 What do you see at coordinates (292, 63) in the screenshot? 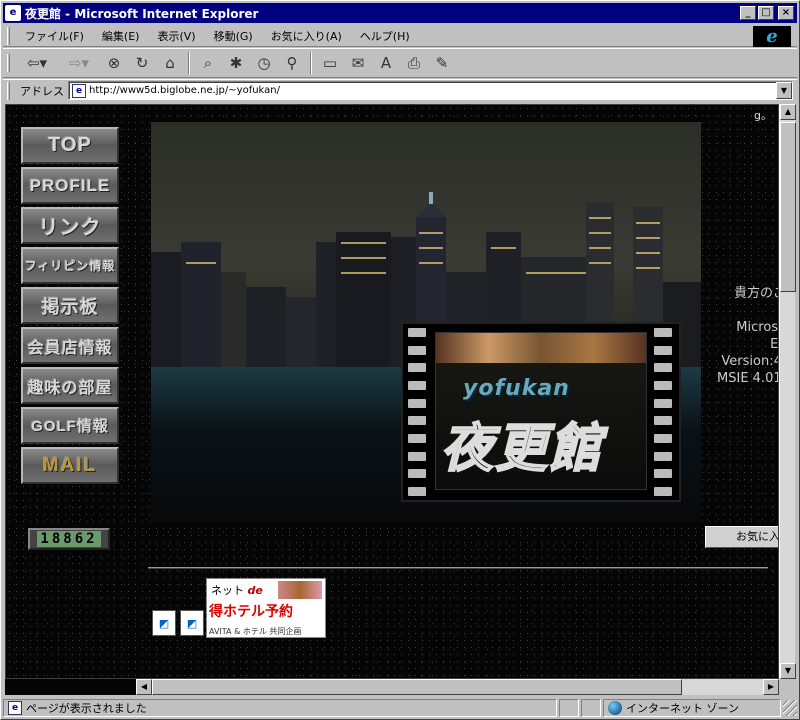
I see `channels-icon: ⚲` at bounding box center [292, 63].